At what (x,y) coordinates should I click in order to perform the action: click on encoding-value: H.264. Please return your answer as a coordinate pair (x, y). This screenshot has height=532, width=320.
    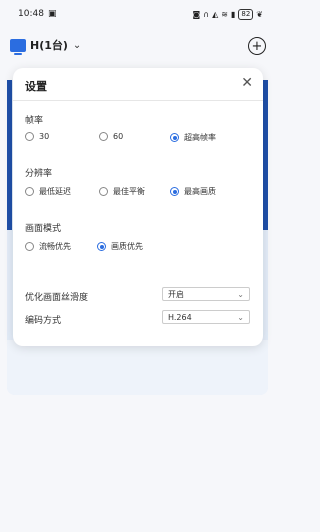
    Looking at the image, I should click on (180, 317).